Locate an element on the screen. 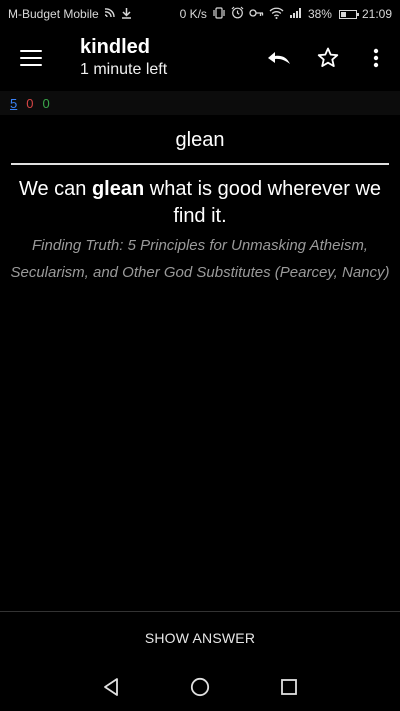 The image size is (400, 711). status-bar: M-Budget Mobile 0 K/s 38% 21:09 is located at coordinates (200, 14).